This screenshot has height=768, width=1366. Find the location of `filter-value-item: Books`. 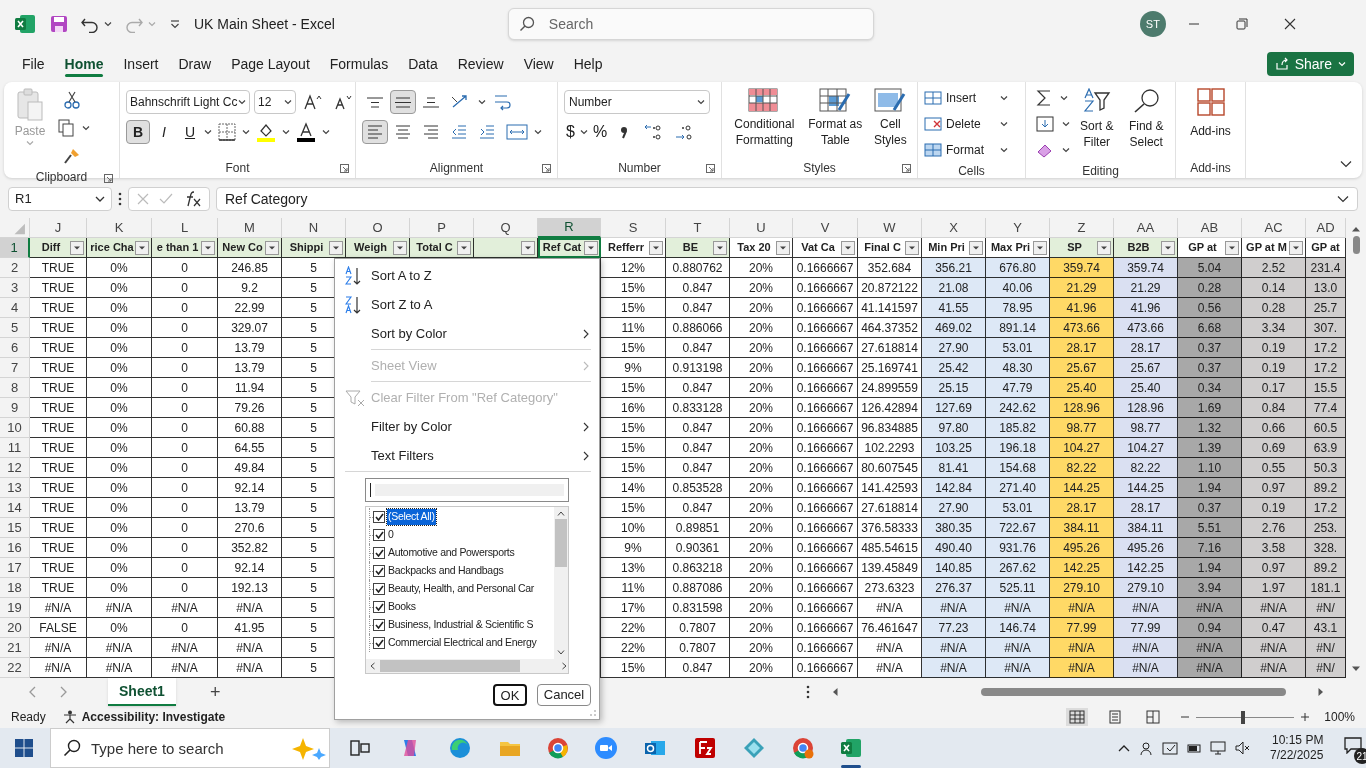

filter-value-item: Books is located at coordinates (402, 607).